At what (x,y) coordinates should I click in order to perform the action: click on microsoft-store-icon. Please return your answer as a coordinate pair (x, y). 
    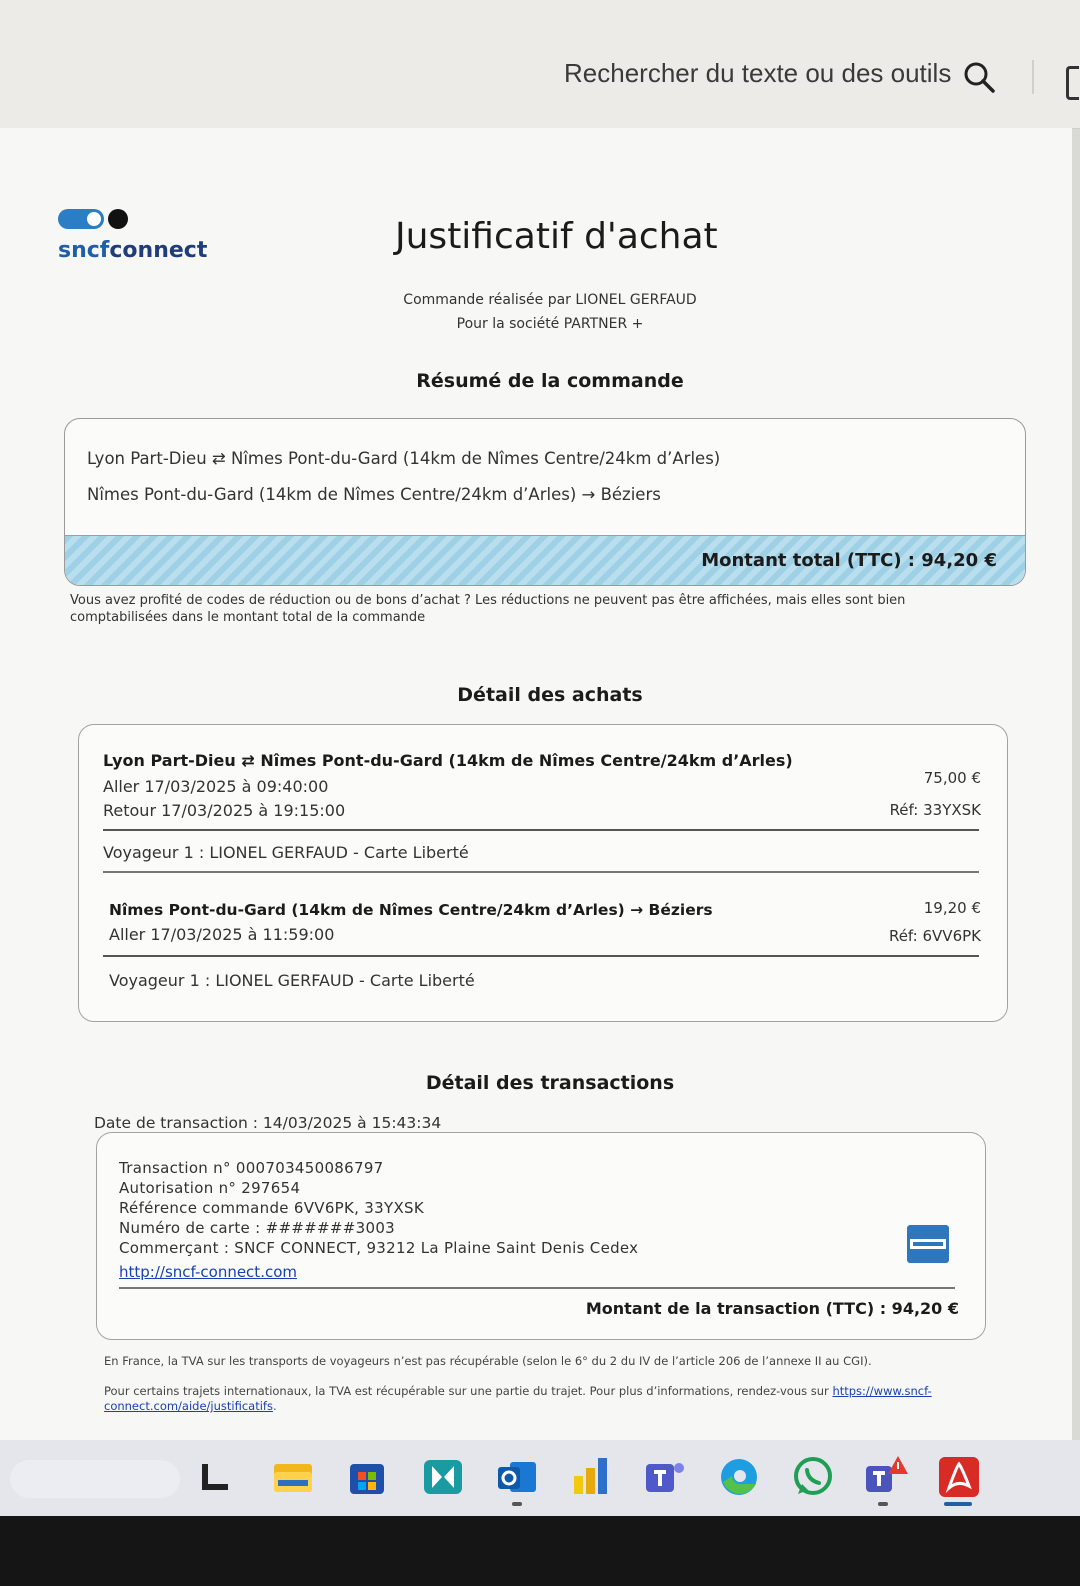
    Looking at the image, I should click on (367, 1477).